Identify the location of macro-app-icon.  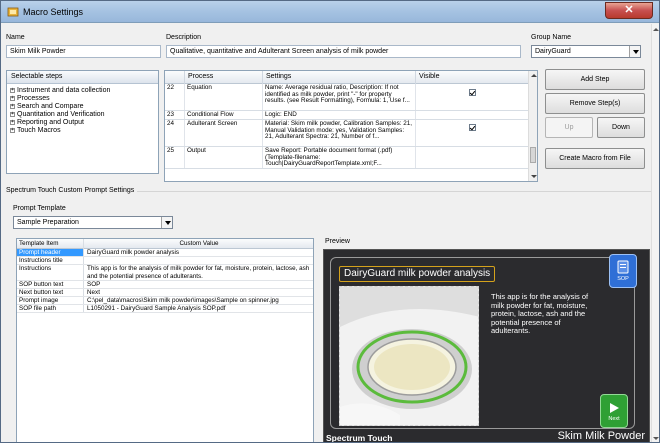
(13, 12).